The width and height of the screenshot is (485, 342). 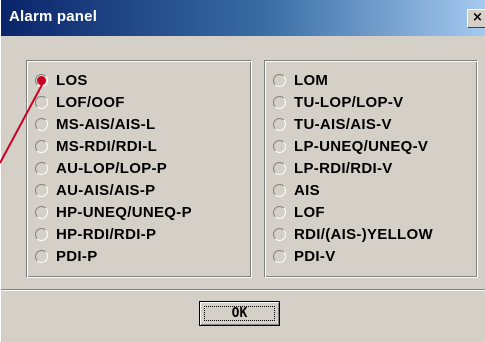 I want to click on window-title: Alarm panel, so click(x=53, y=16).